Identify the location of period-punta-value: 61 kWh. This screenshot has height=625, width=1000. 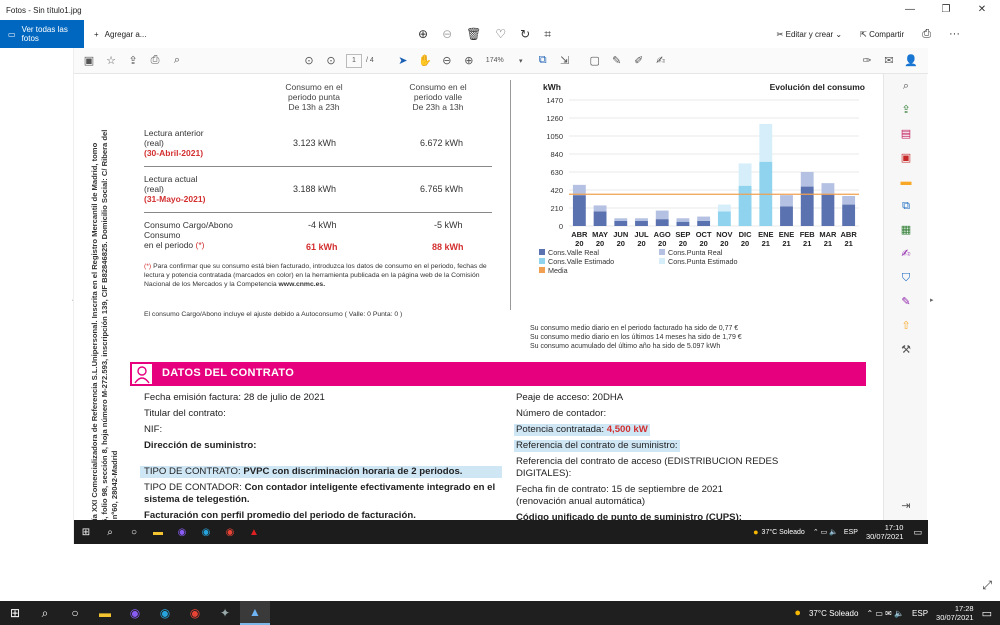
(322, 247).